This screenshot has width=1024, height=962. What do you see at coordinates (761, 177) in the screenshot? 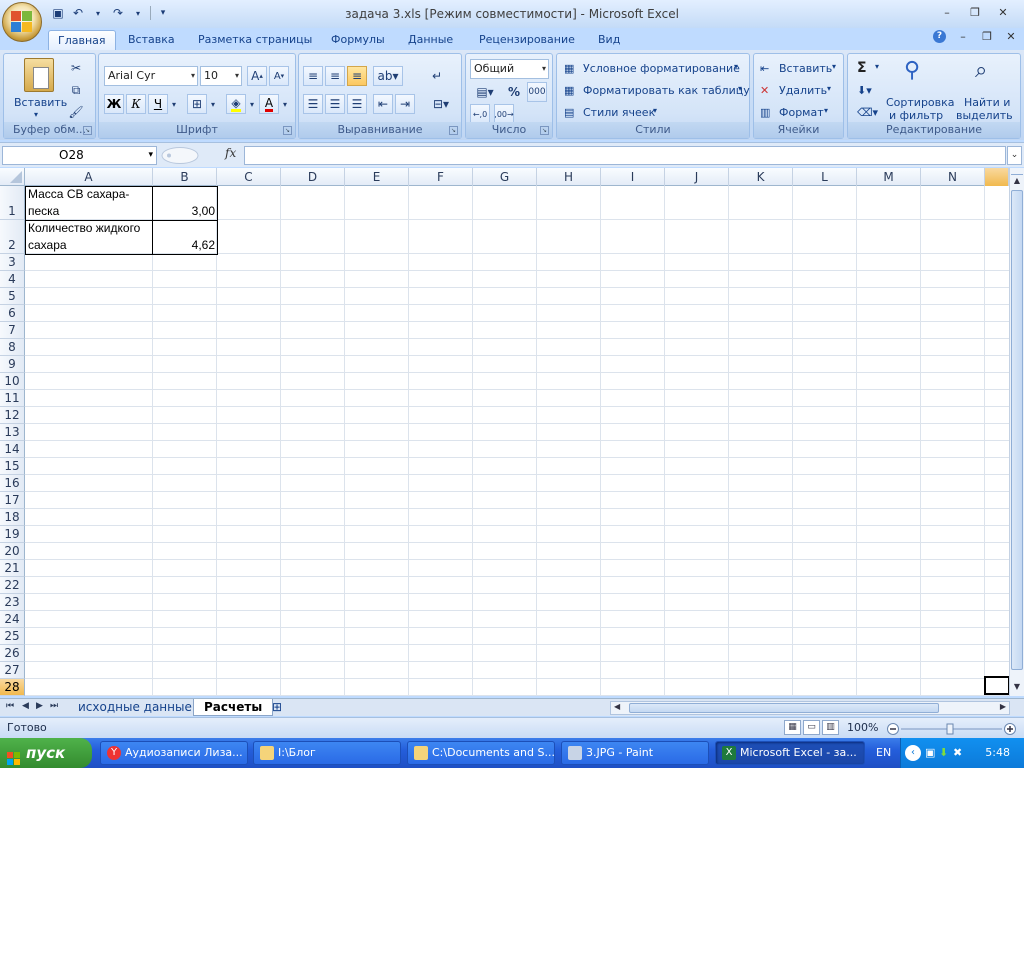
I see `column-header-k: K` at bounding box center [761, 177].